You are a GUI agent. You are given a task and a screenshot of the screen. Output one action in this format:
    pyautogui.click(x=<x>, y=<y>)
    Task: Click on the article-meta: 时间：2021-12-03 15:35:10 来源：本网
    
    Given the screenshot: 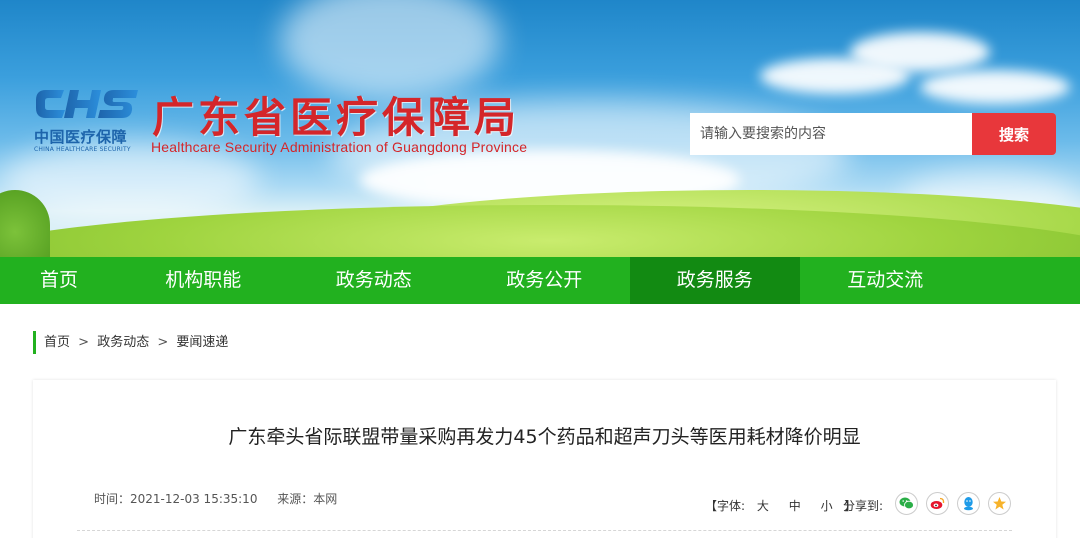 What is the action you would take?
    pyautogui.click(x=215, y=498)
    